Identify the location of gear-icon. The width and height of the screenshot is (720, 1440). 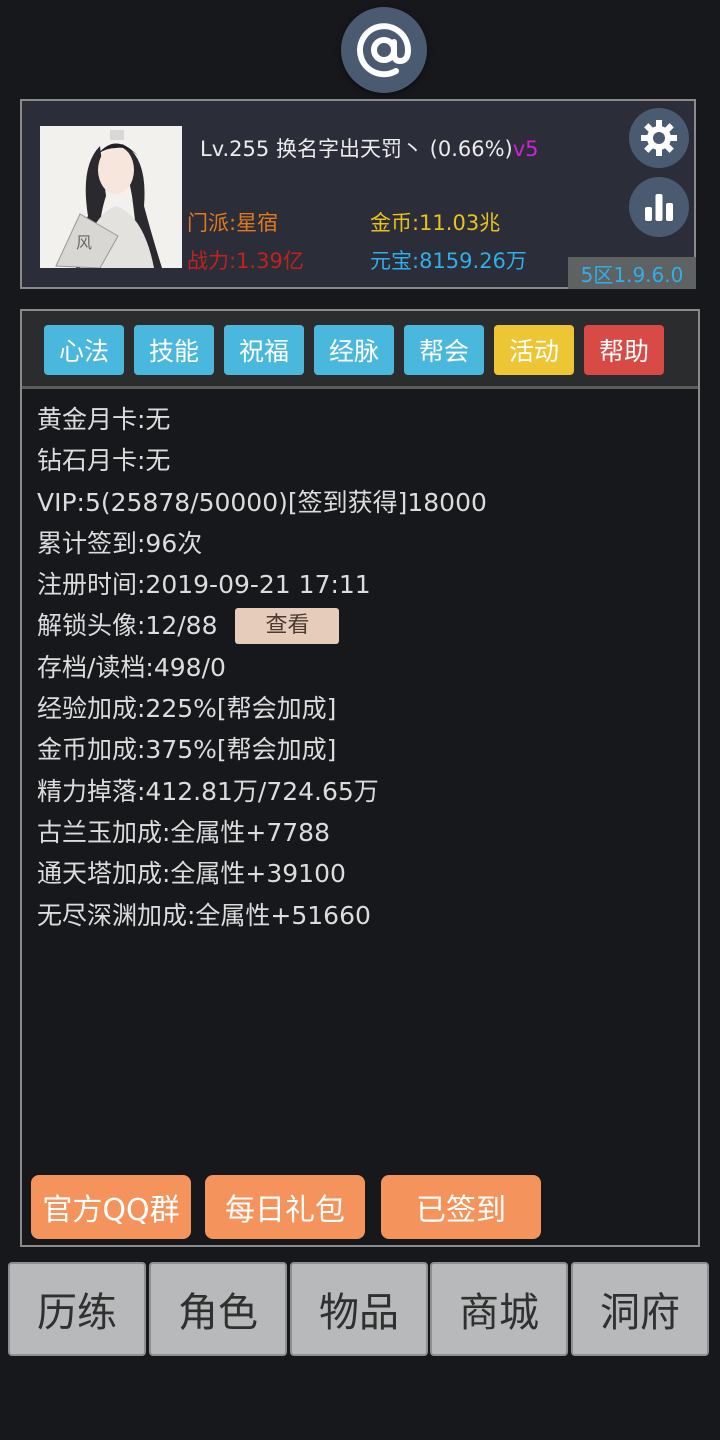
(659, 138).